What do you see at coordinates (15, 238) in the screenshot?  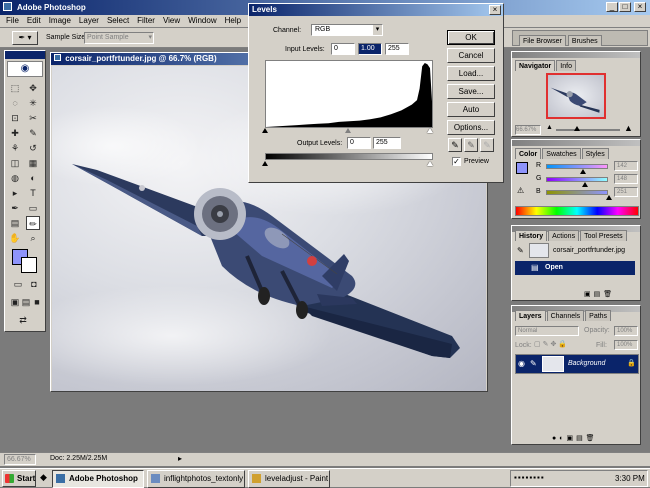 I see `hand-tool-icon: ✋` at bounding box center [15, 238].